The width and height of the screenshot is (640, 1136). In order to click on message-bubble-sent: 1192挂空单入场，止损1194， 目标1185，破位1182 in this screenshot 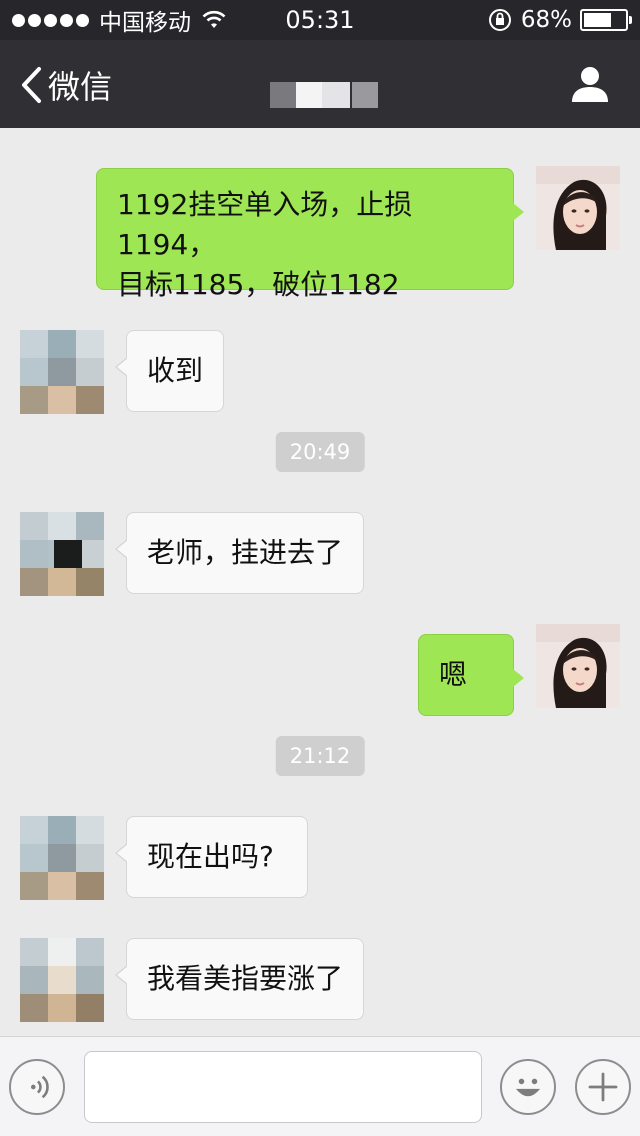, I will do `click(310, 234)`.